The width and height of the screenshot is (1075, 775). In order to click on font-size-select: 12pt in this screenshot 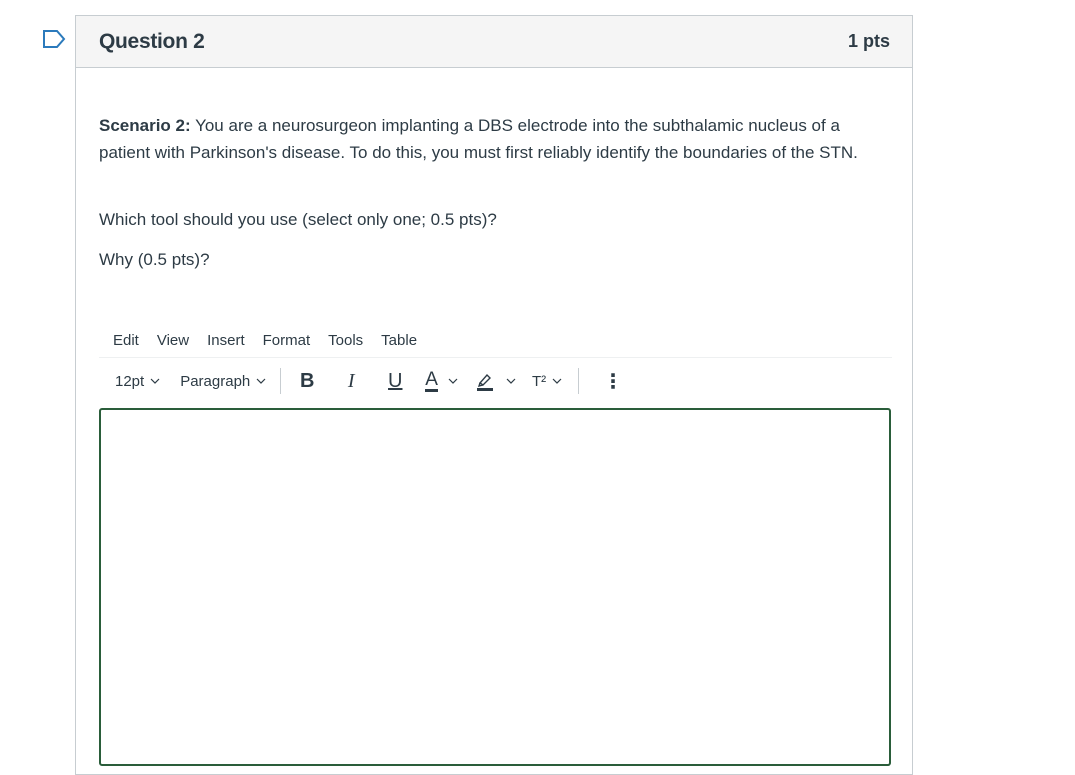, I will do `click(137, 381)`.